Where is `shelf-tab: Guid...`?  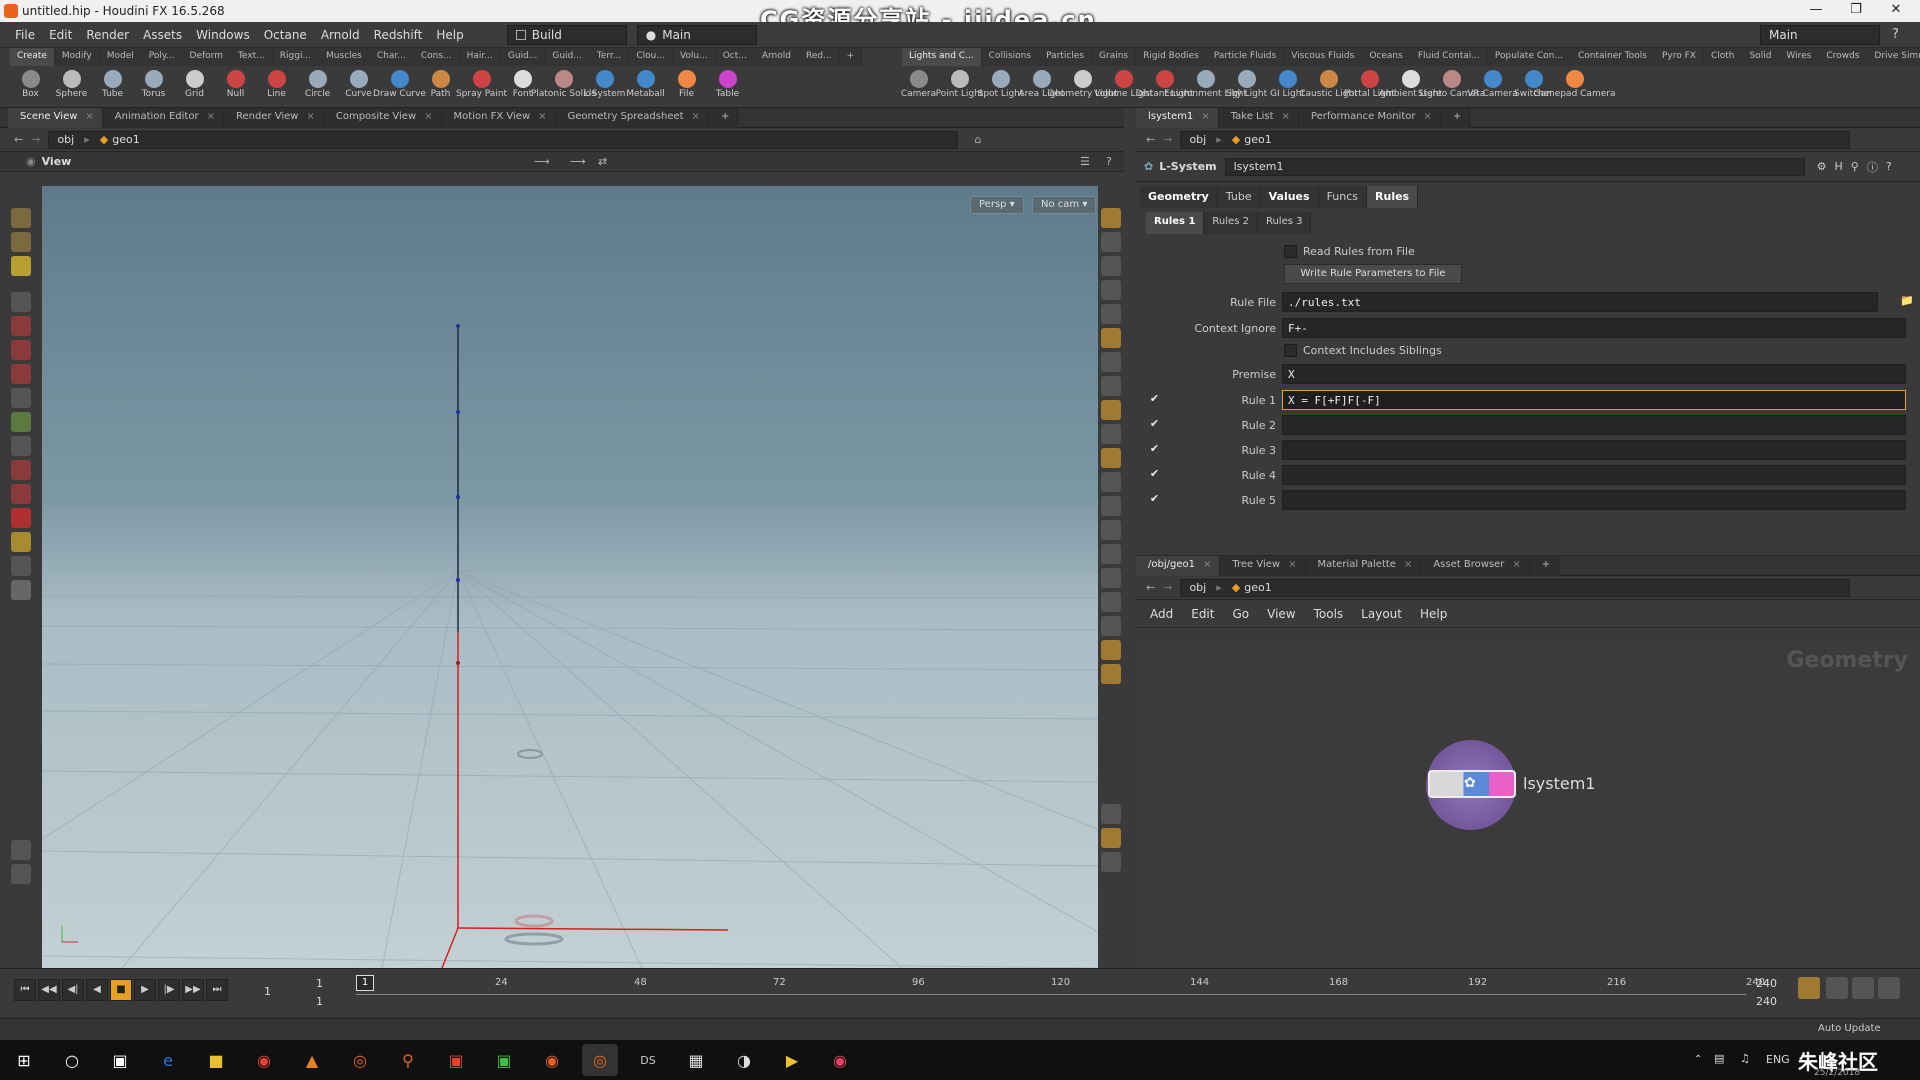
shelf-tab: Guid... is located at coordinates (523, 57).